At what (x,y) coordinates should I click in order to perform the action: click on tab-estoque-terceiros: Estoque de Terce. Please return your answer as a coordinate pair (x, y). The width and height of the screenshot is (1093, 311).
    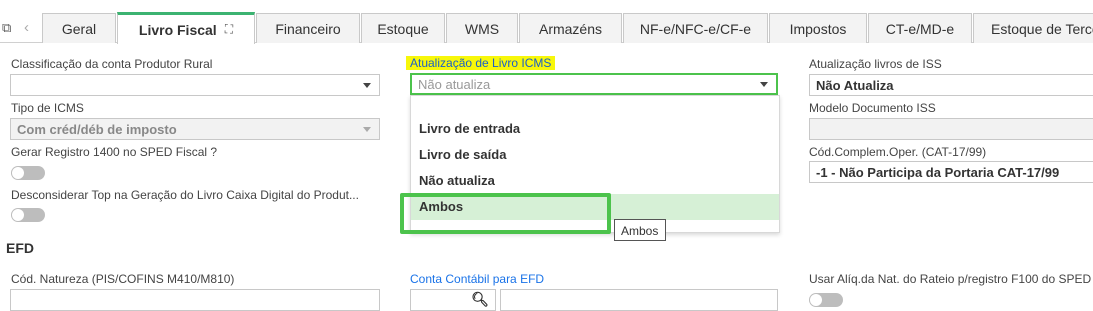
    Looking at the image, I should click on (1033, 28).